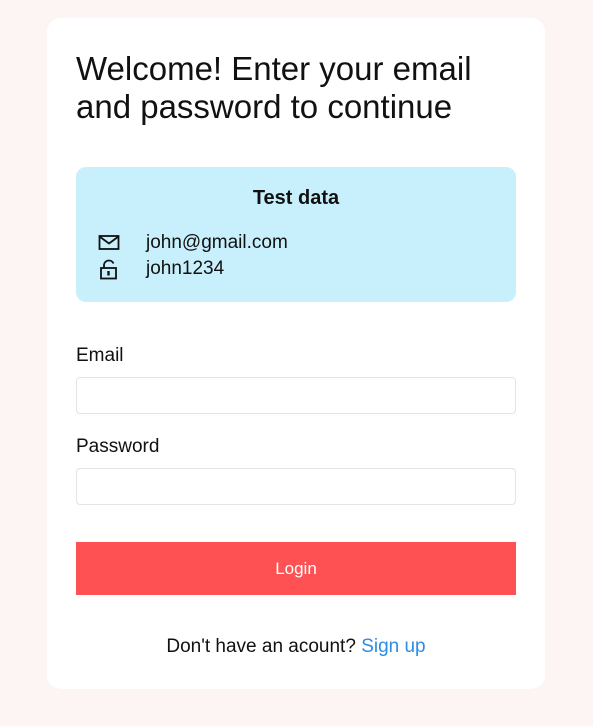 The height and width of the screenshot is (726, 593). Describe the element at coordinates (261, 646) in the screenshot. I see `signup-prompt-text: Don't have an acount?` at that location.